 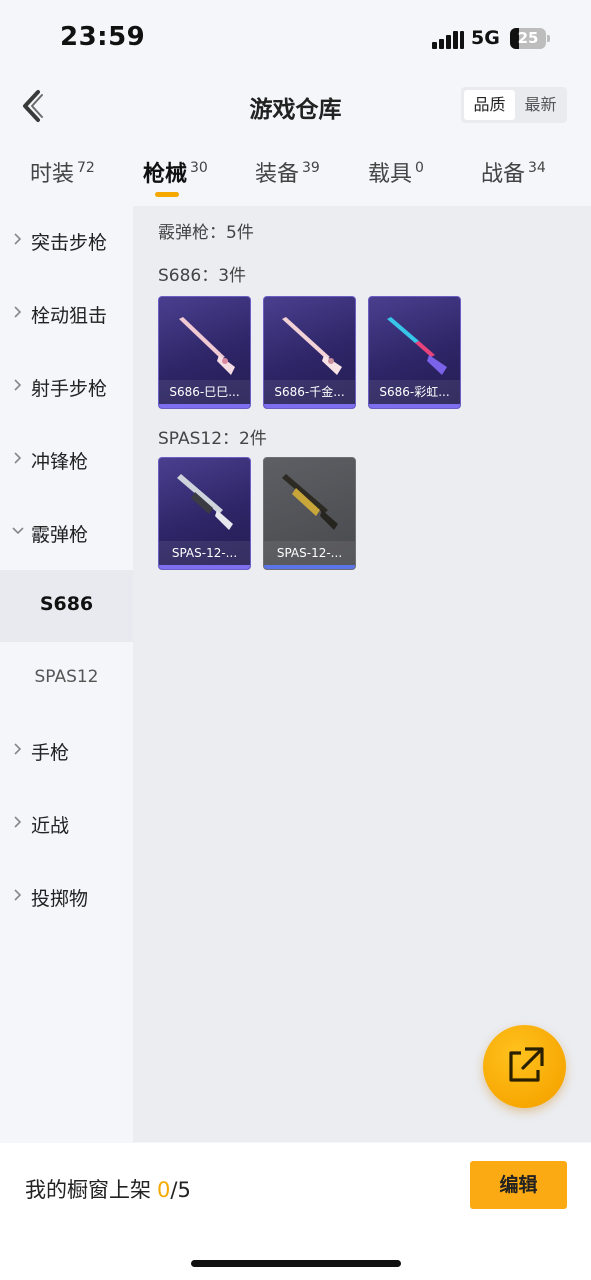 What do you see at coordinates (419, 168) in the screenshot?
I see `tab-count: 0` at bounding box center [419, 168].